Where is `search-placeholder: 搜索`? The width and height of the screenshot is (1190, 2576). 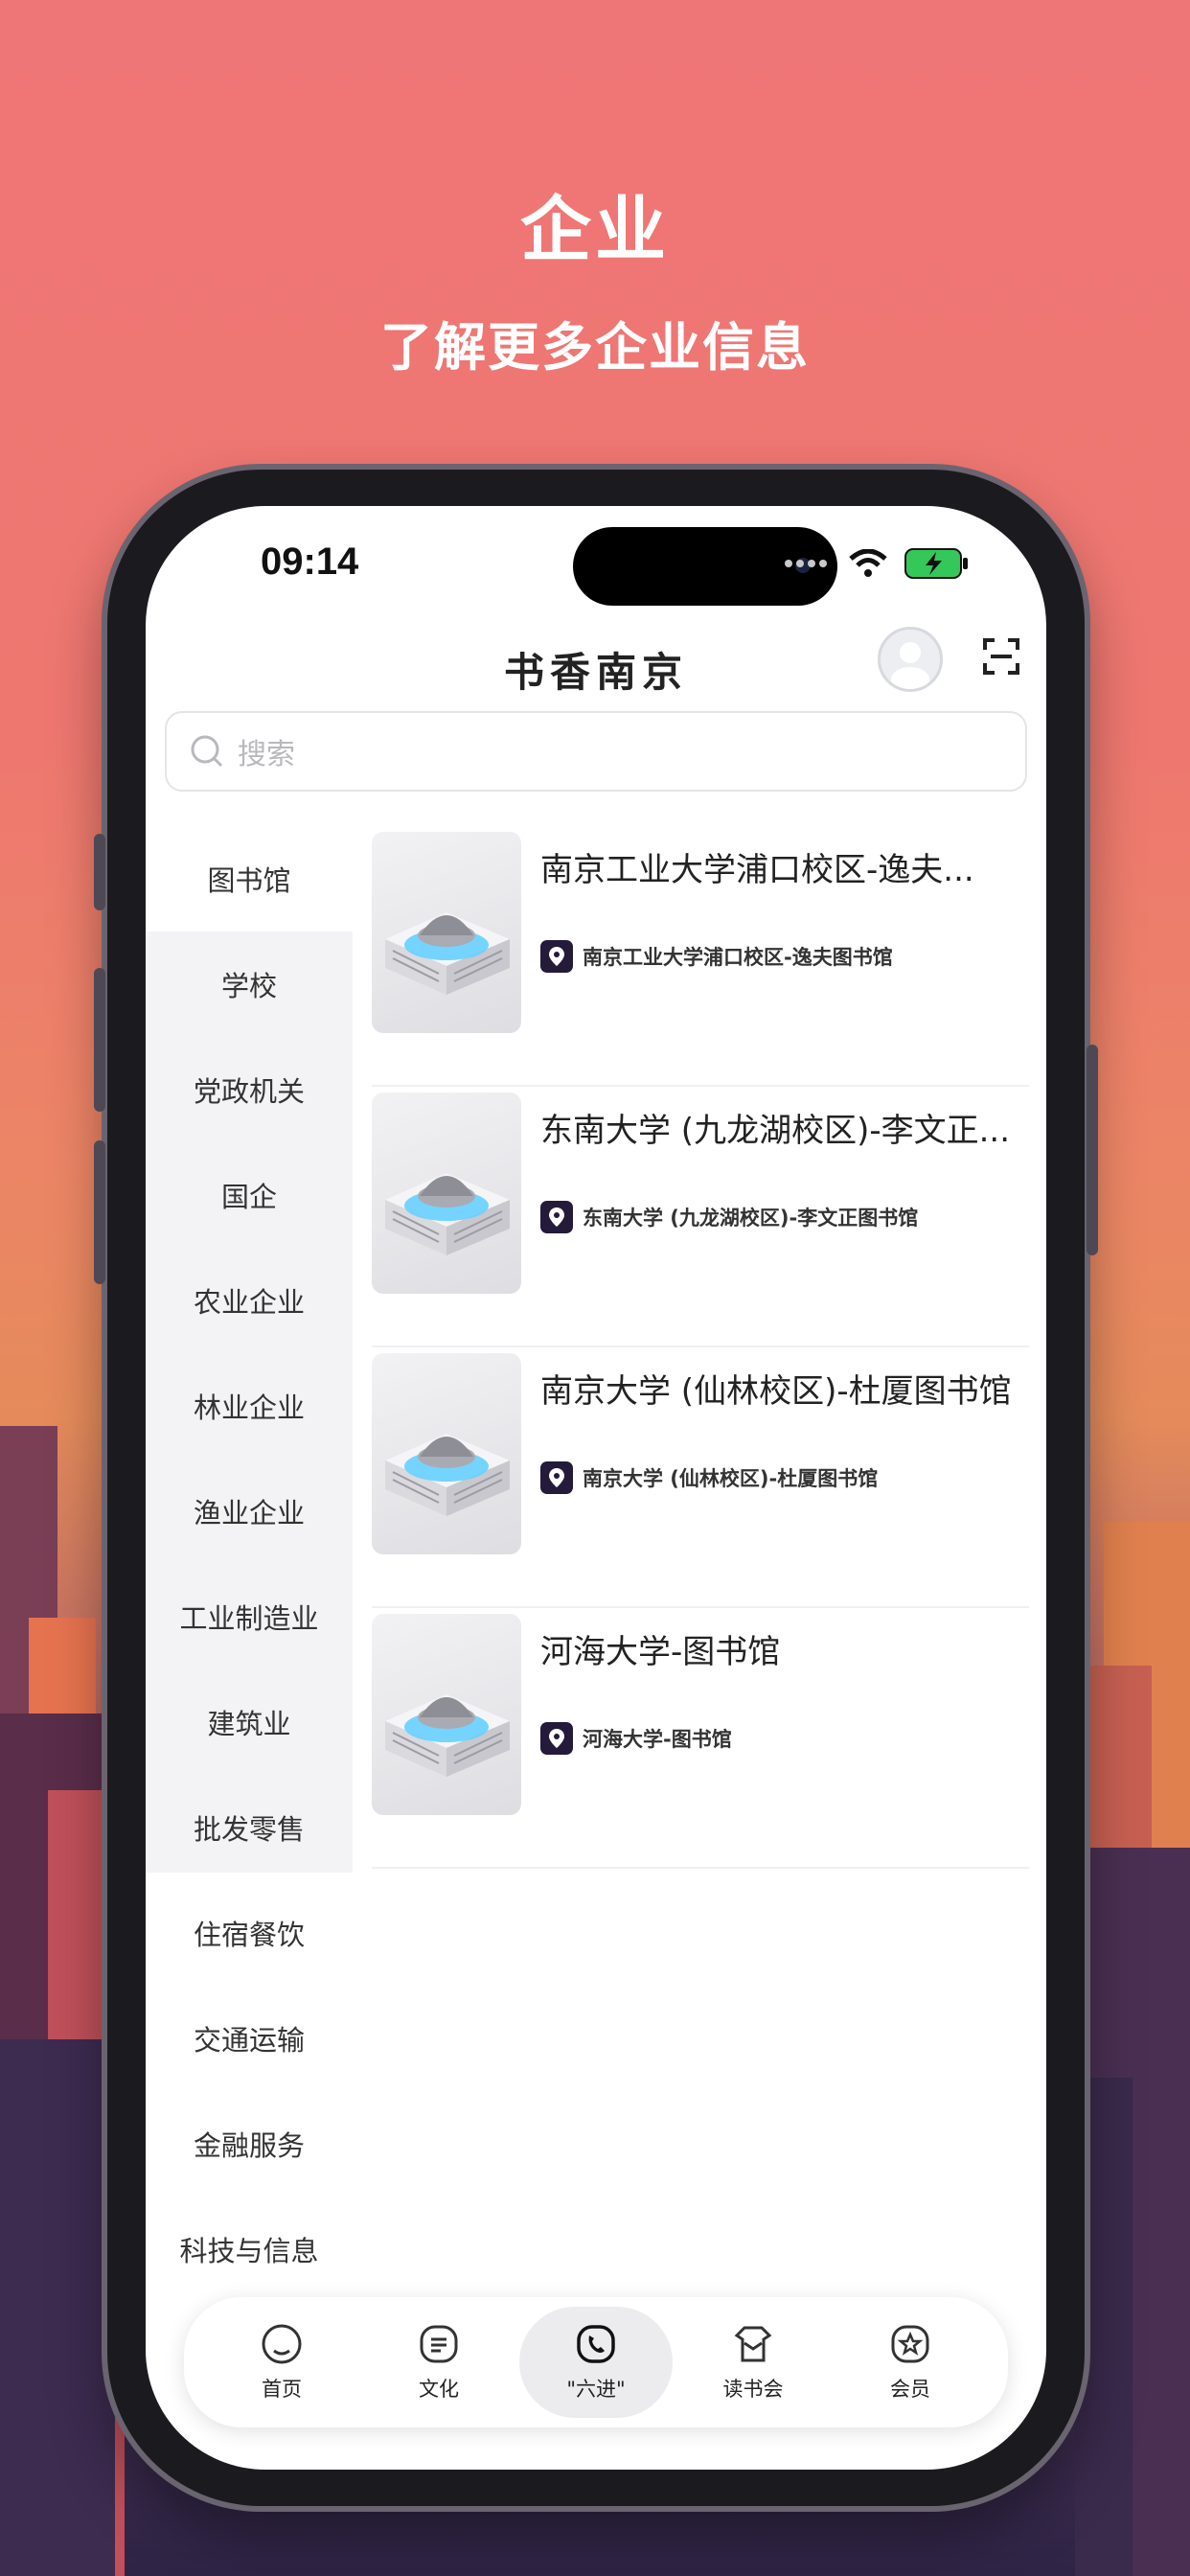
search-placeholder: 搜索 is located at coordinates (266, 754).